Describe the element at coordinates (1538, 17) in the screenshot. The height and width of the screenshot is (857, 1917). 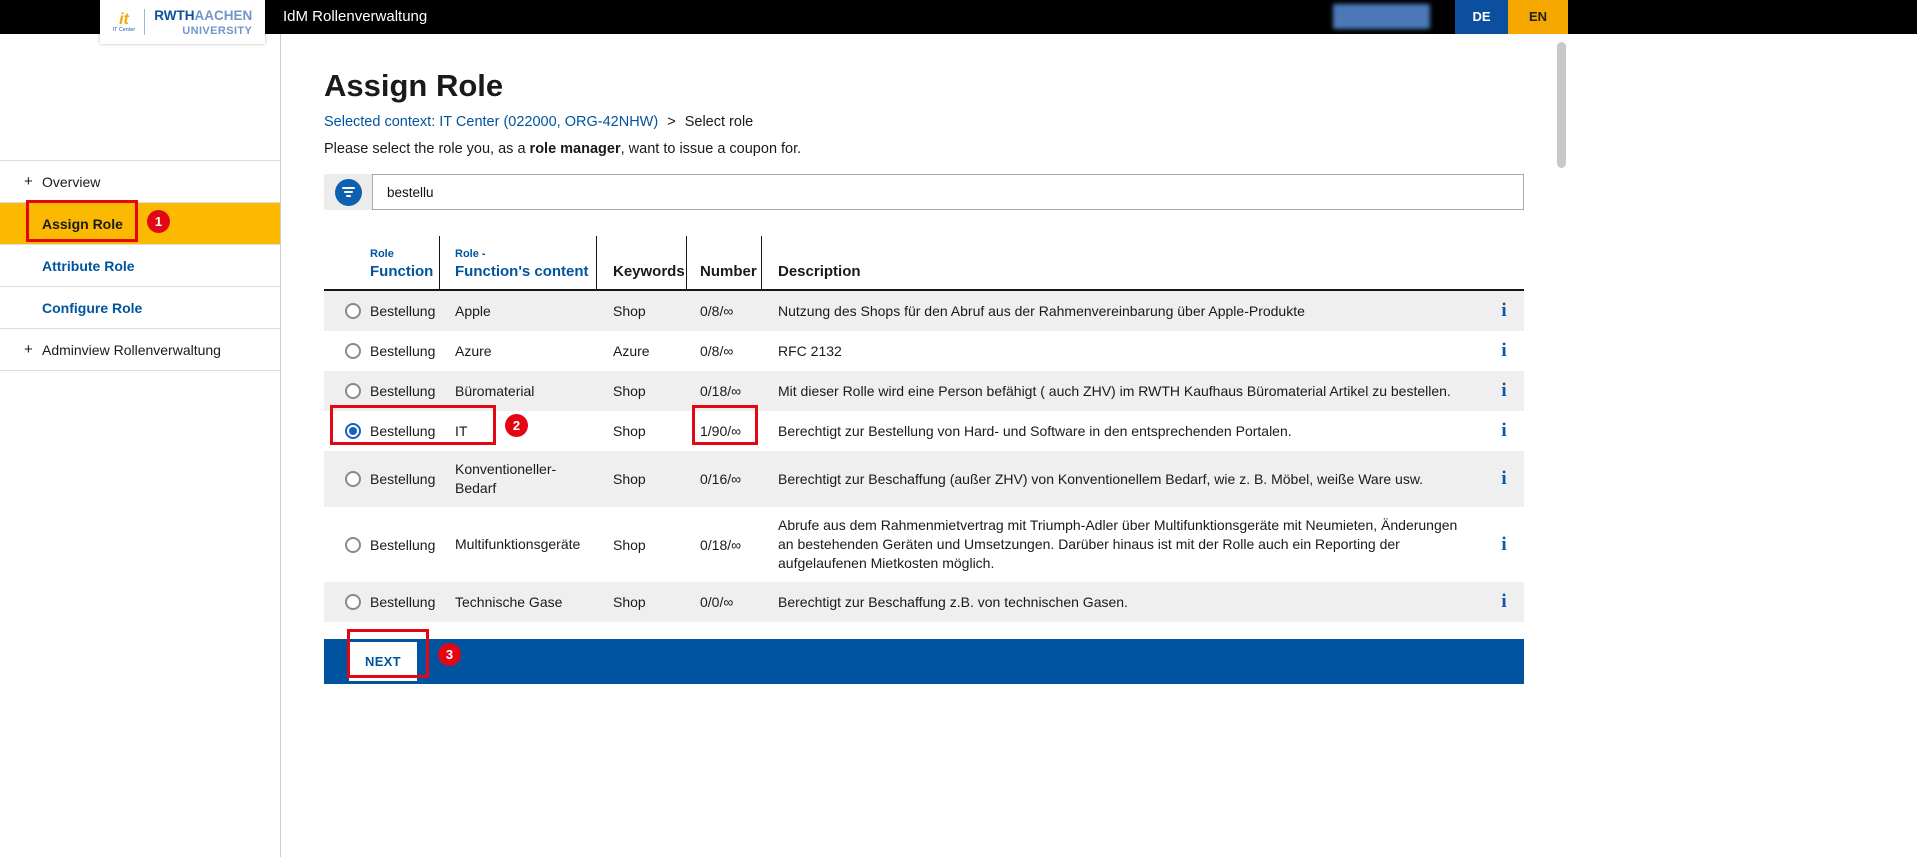
I see `language-en-button: EN` at that location.